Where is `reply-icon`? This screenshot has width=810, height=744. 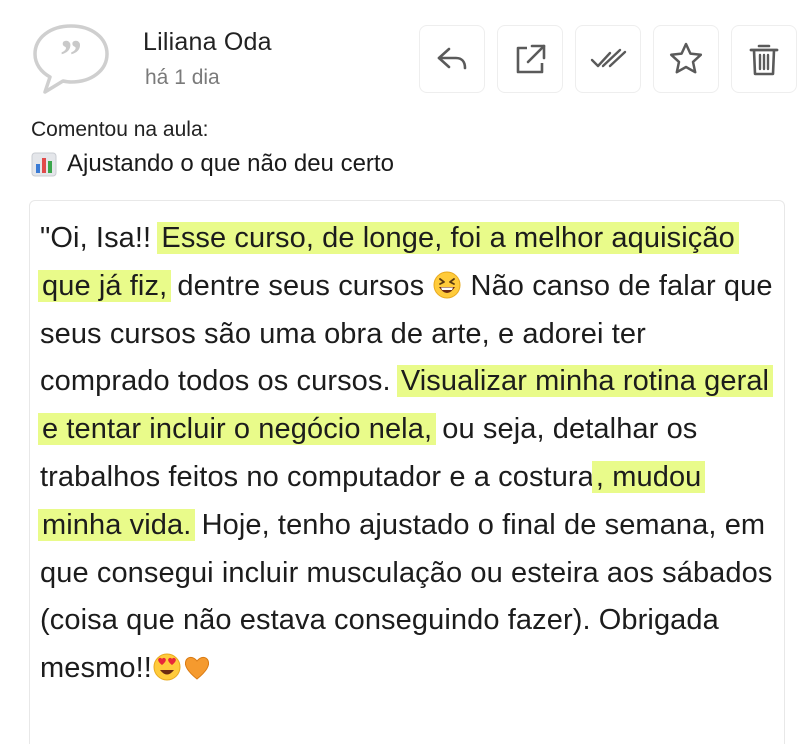
reply-icon is located at coordinates (452, 58).